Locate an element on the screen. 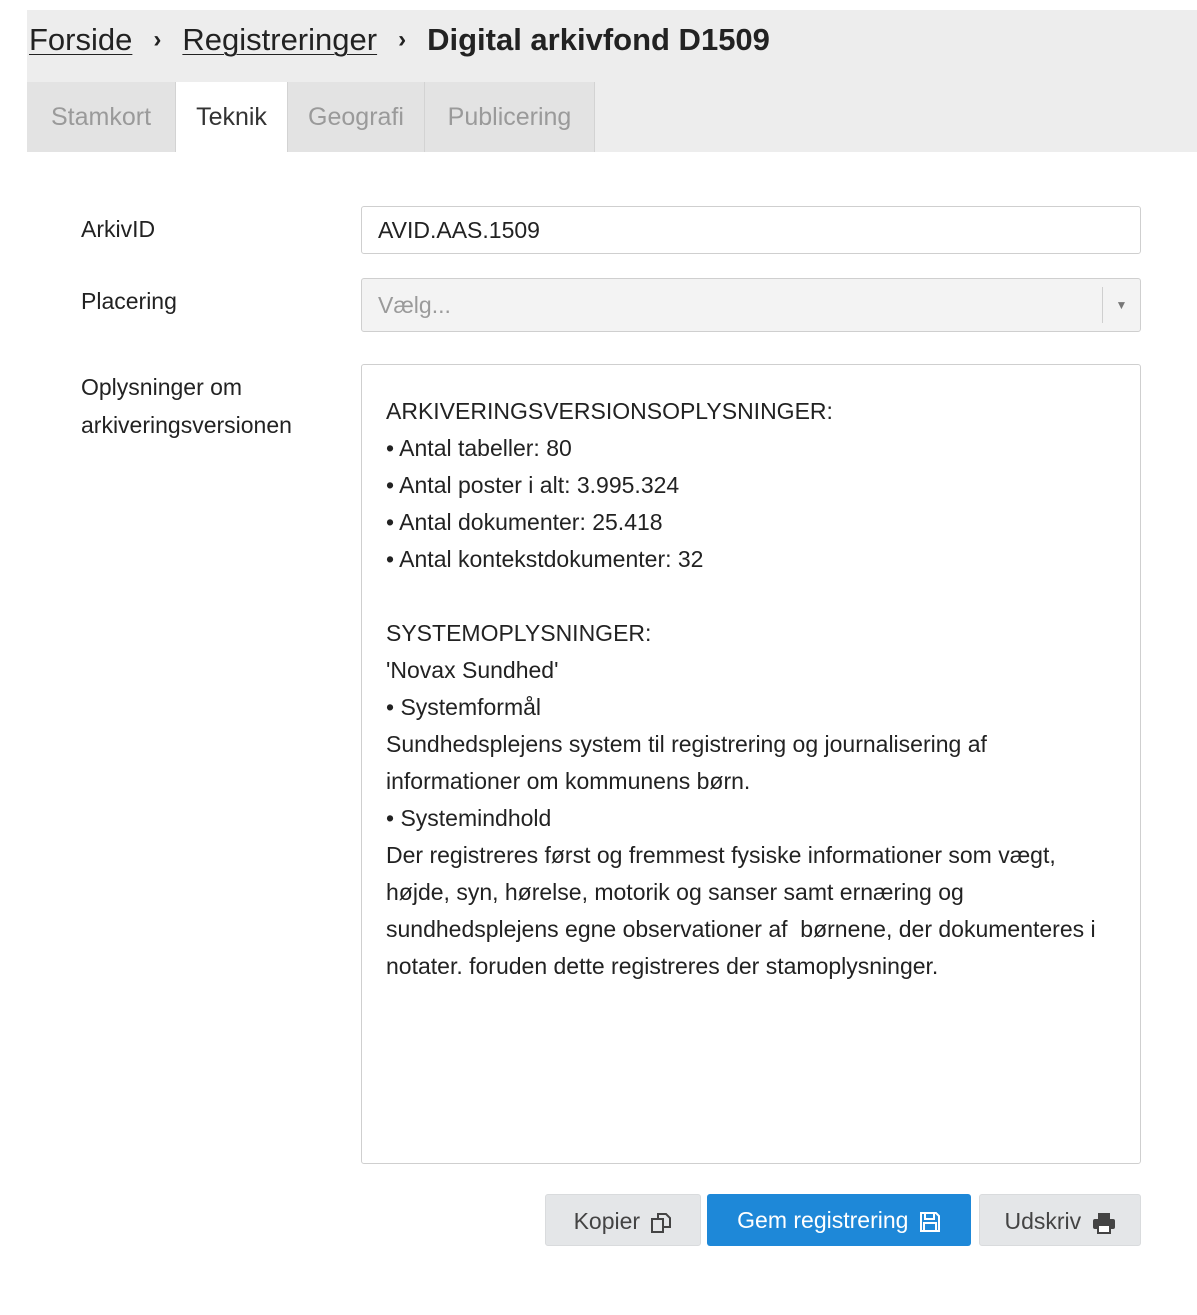 The height and width of the screenshot is (1315, 1197). tab-geografi: Geografi is located at coordinates (356, 117).